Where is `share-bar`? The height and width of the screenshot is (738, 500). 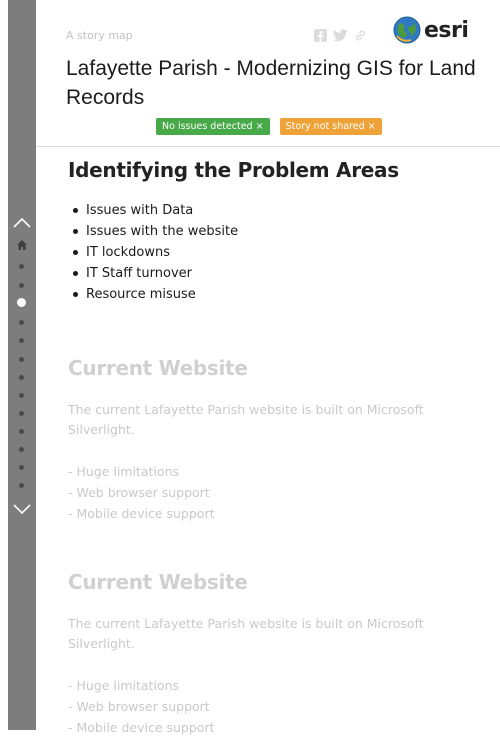
share-bar is located at coordinates (340, 36).